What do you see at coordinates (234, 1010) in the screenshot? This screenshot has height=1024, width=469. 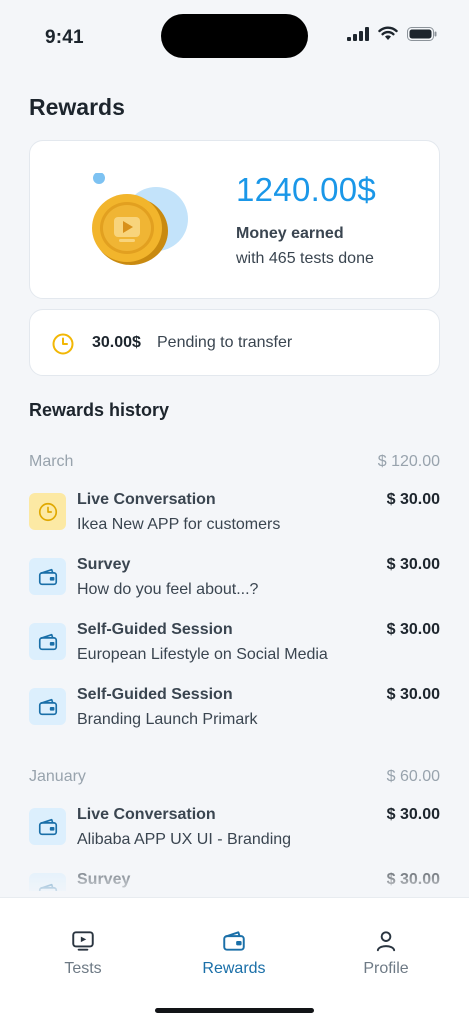 I see `home-indicator` at bounding box center [234, 1010].